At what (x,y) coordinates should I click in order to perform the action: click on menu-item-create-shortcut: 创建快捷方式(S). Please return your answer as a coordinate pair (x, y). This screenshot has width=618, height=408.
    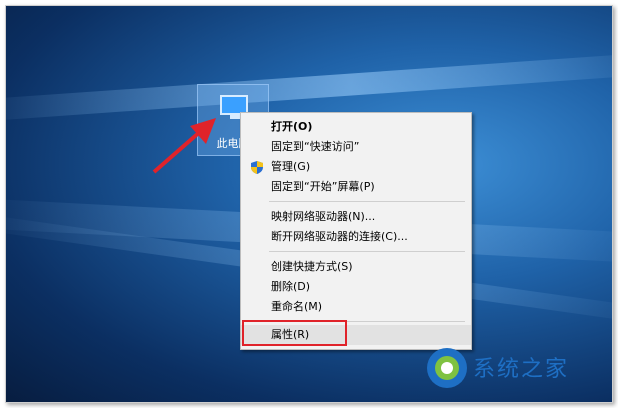
    Looking at the image, I should click on (356, 267).